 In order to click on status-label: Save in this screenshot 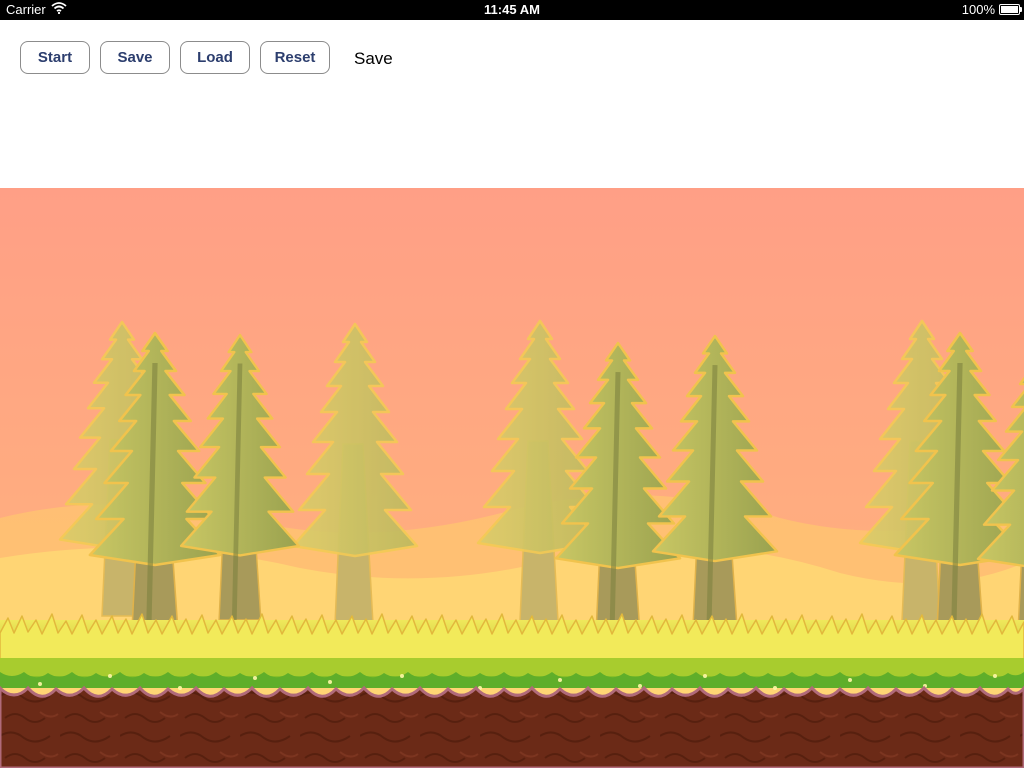, I will do `click(373, 58)`.